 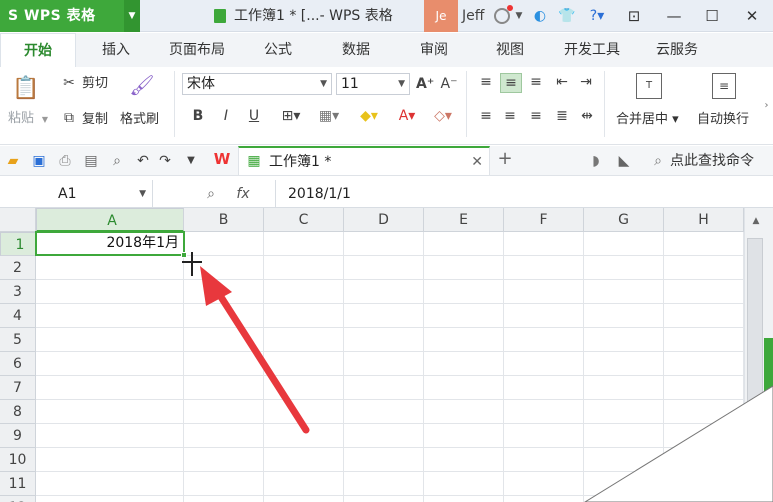 I want to click on print-icon: ▤, so click(x=91, y=161).